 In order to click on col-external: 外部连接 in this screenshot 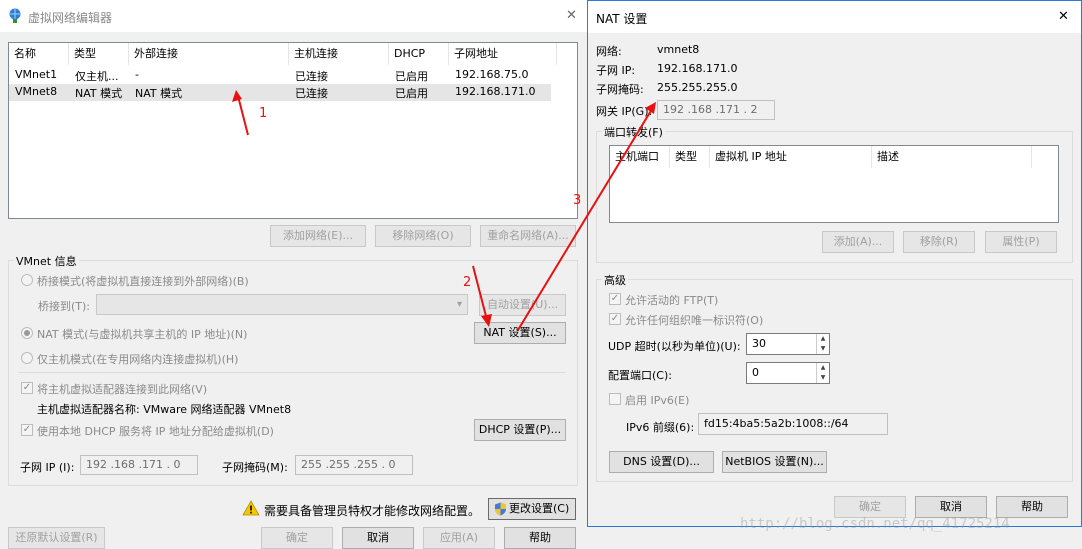, I will do `click(209, 54)`.